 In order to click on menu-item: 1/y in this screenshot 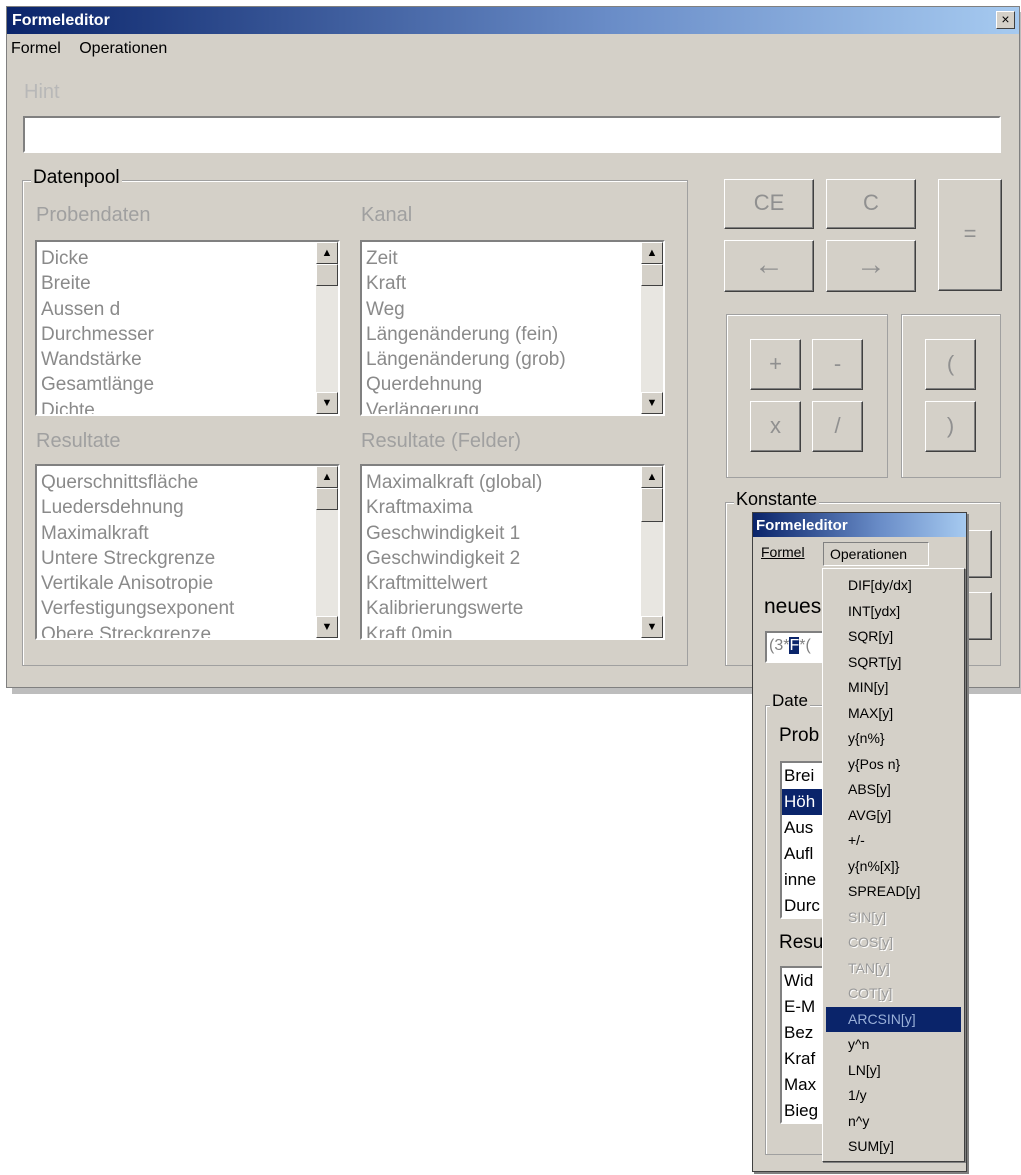, I will do `click(893, 1096)`.